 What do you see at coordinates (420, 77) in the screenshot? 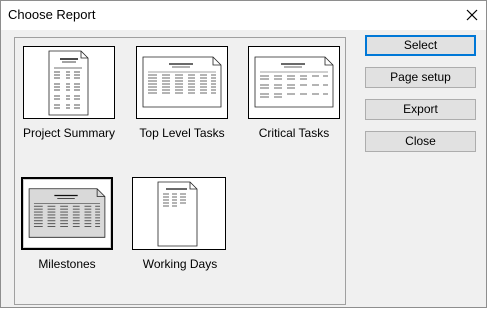
I see `page-setup-button: Page setup` at bounding box center [420, 77].